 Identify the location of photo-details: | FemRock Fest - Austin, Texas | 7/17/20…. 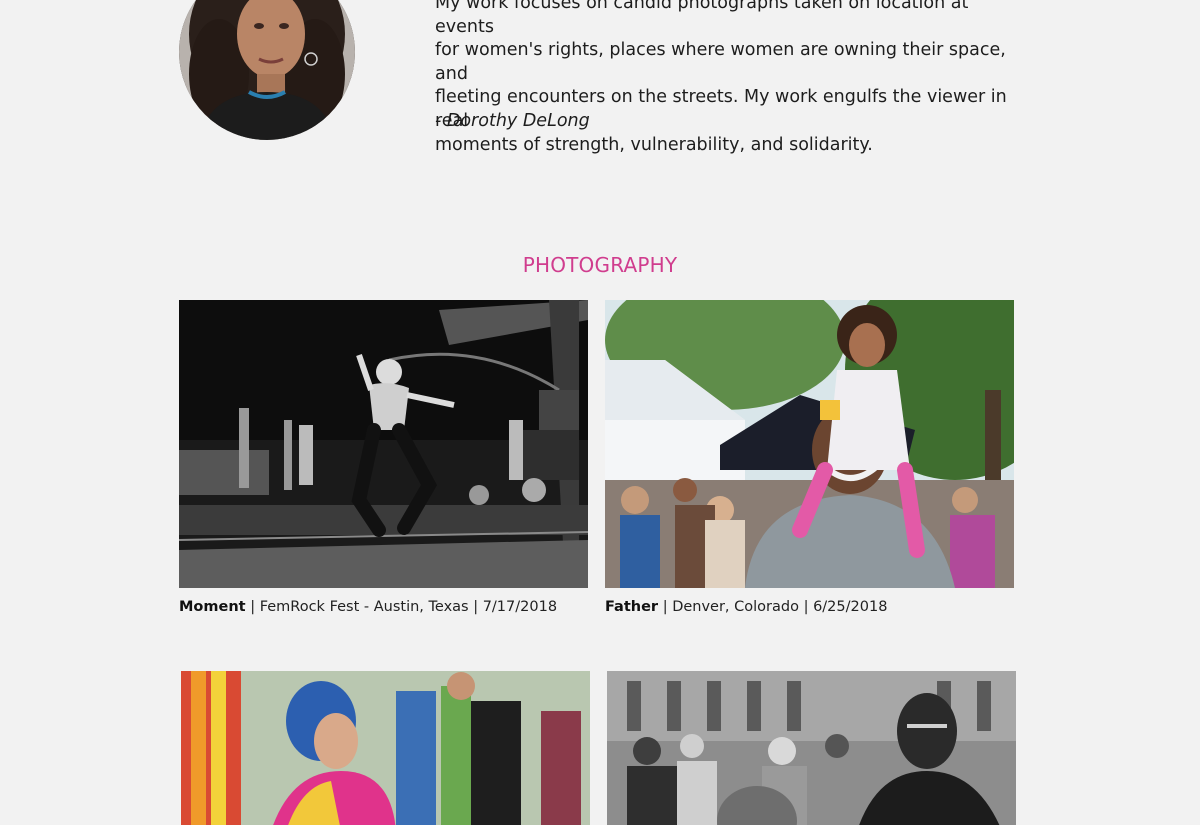
(401, 607).